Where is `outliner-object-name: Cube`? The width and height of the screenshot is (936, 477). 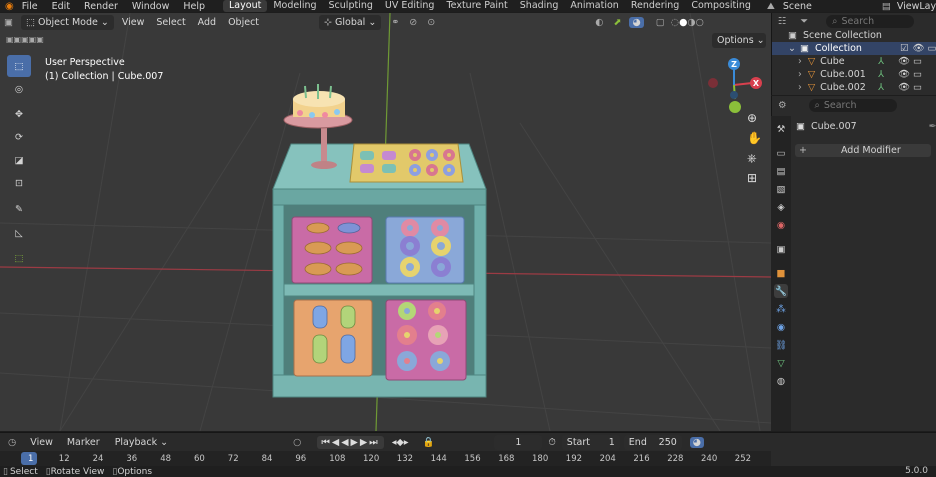
outliner-object-name: Cube is located at coordinates (849, 61).